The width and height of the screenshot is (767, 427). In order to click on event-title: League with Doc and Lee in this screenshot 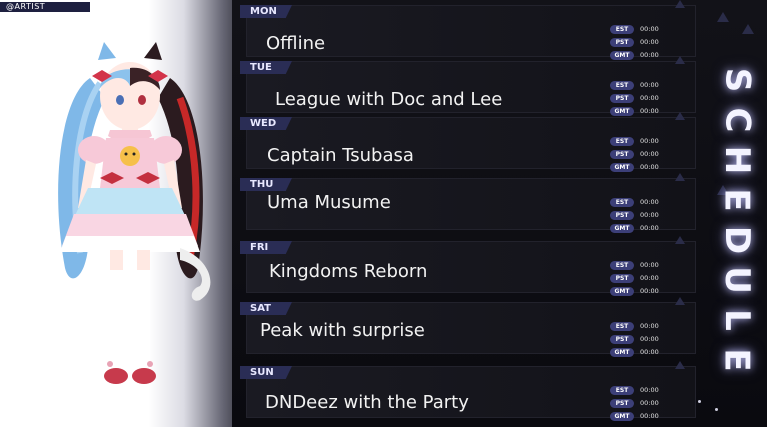, I will do `click(389, 99)`.